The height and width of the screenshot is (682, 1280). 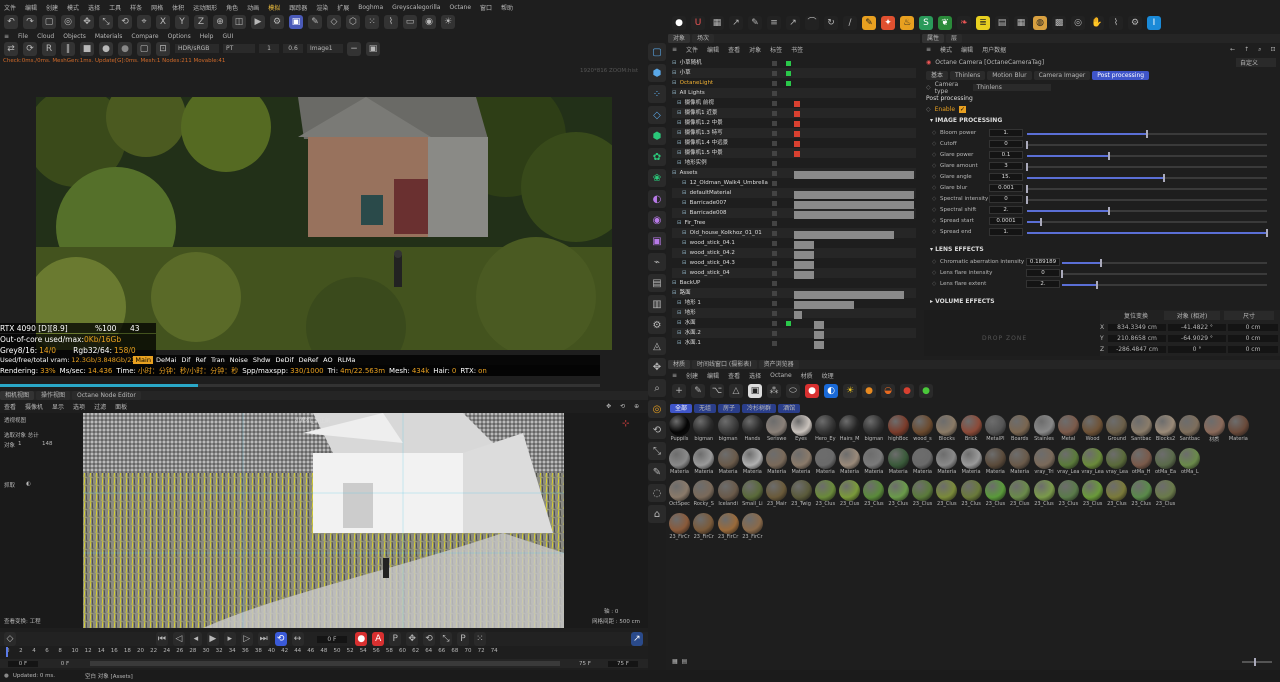 What do you see at coordinates (825, 430) in the screenshot?
I see `material-swatch: Hero_Ey` at bounding box center [825, 430].